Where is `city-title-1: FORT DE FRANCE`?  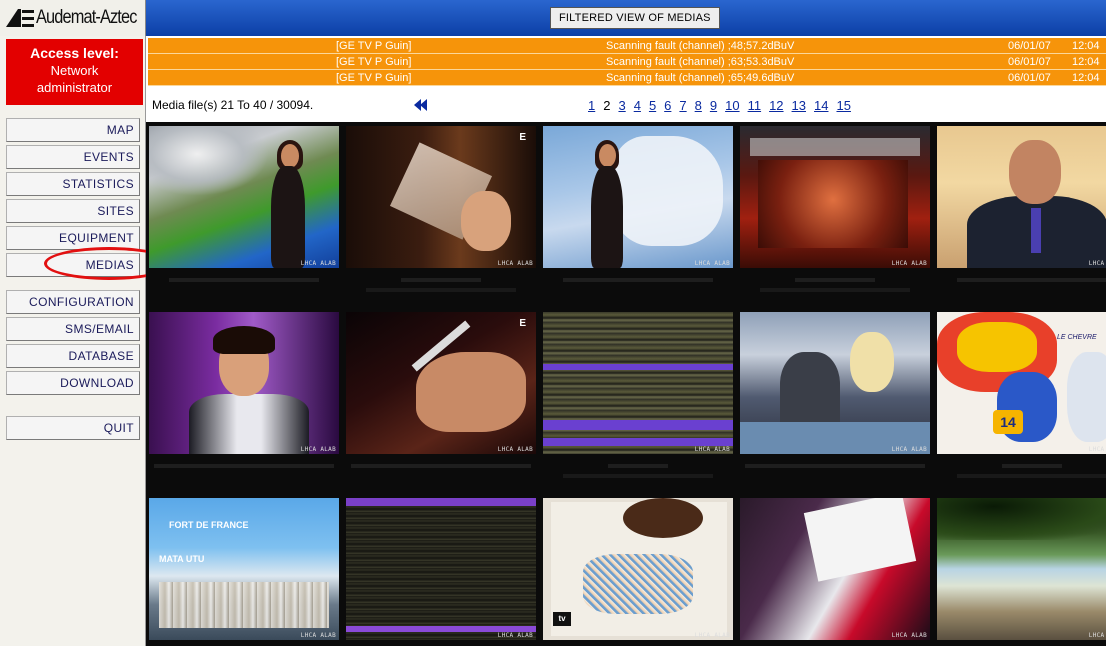
city-title-1: FORT DE FRANCE is located at coordinates (209, 525).